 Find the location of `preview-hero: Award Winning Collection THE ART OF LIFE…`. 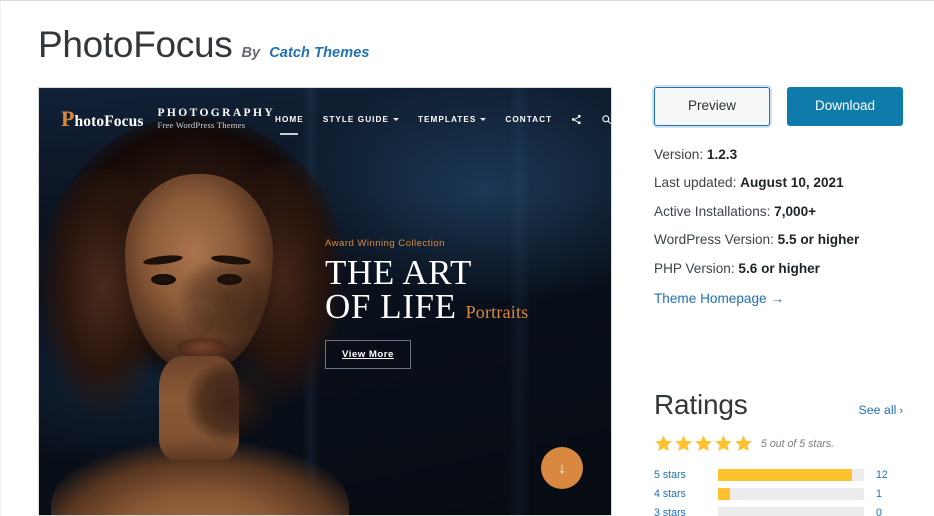

preview-hero: Award Winning Collection THE ART OF LIFE… is located at coordinates (455, 303).